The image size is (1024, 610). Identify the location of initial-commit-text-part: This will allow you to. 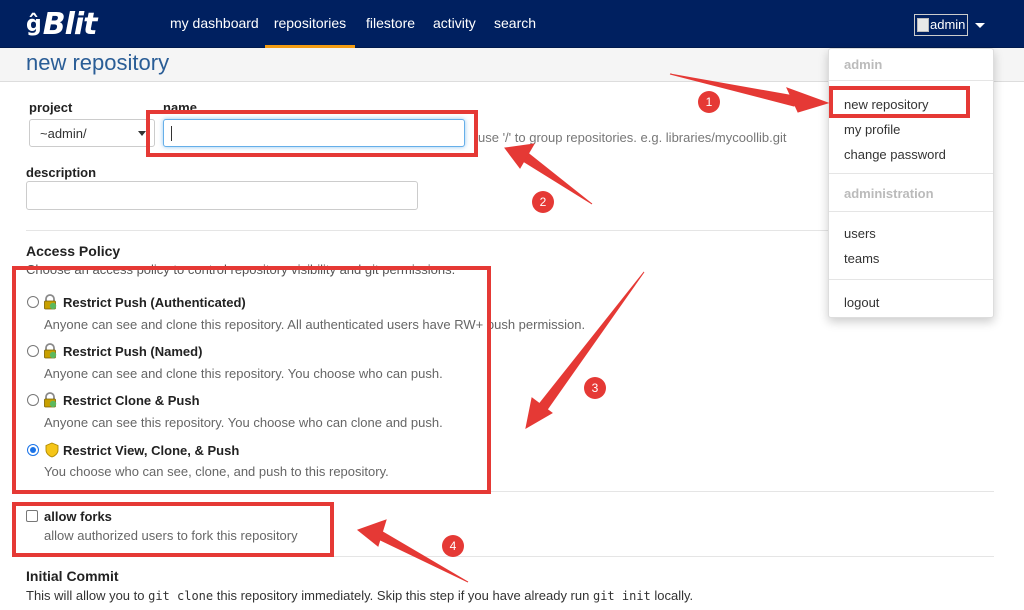
(87, 595).